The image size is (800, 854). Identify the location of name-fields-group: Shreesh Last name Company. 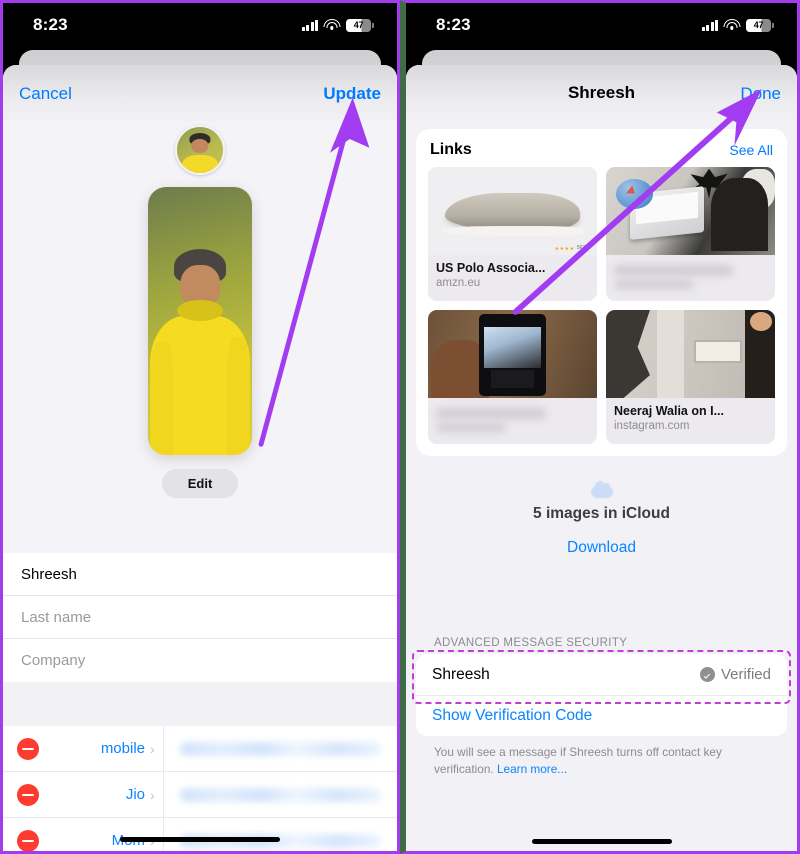
(200, 617).